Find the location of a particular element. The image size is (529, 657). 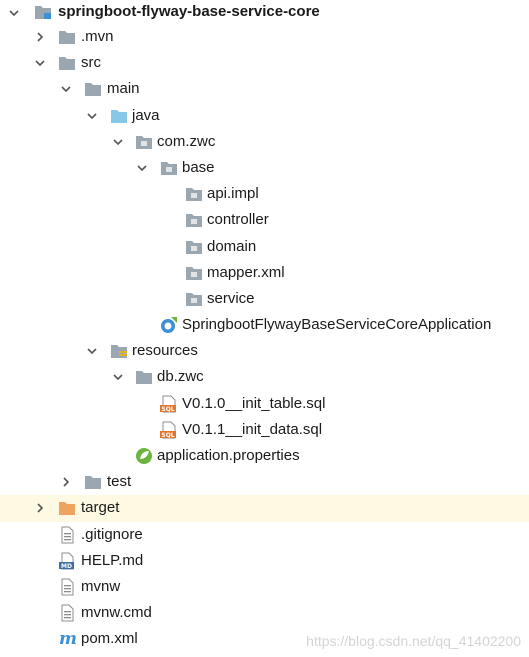

tree-node-label: target is located at coordinates (100, 508).